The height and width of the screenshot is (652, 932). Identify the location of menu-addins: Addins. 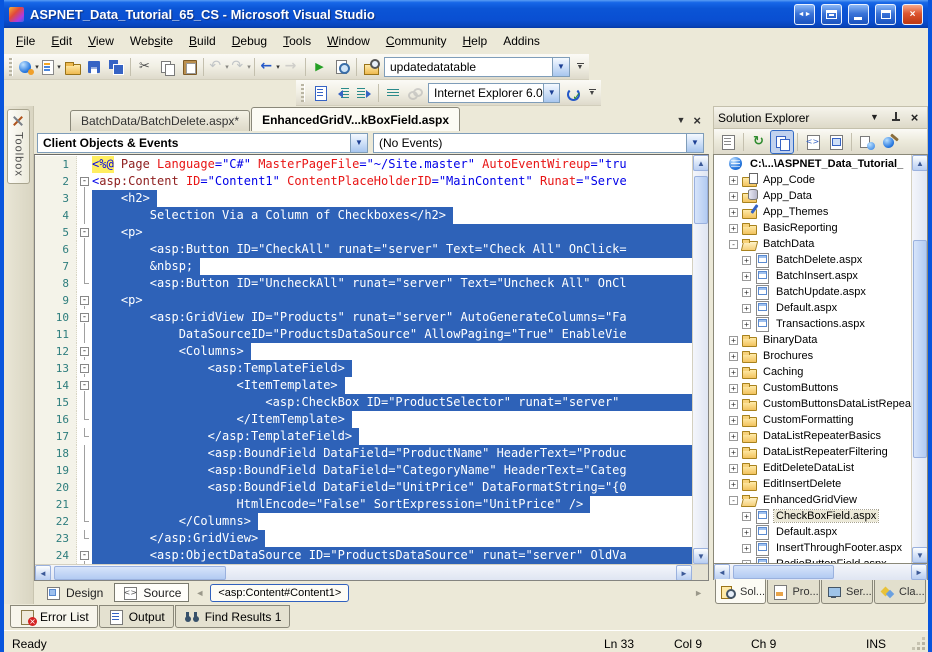
(521, 41).